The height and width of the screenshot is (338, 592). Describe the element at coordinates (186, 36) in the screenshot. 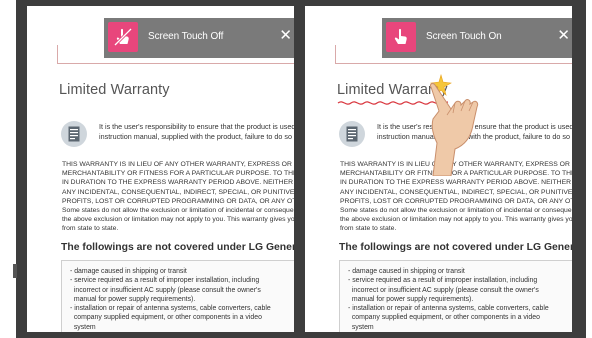

I see `toast-label: Screen Touch Off` at that location.